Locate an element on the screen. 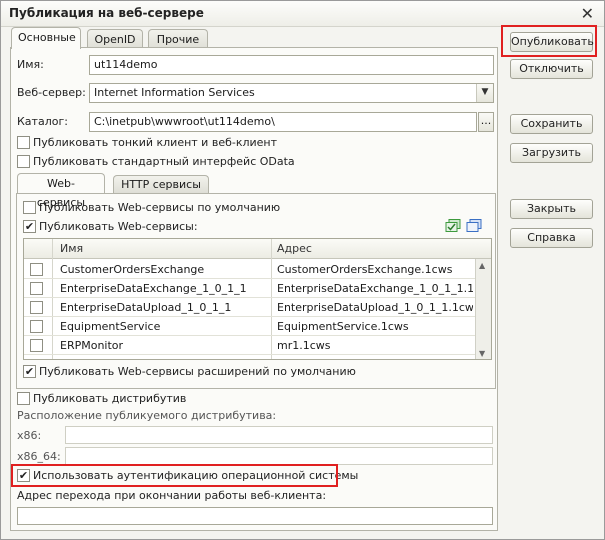 The height and width of the screenshot is (540, 605). table-header: Имя Адрес is located at coordinates (257, 249).